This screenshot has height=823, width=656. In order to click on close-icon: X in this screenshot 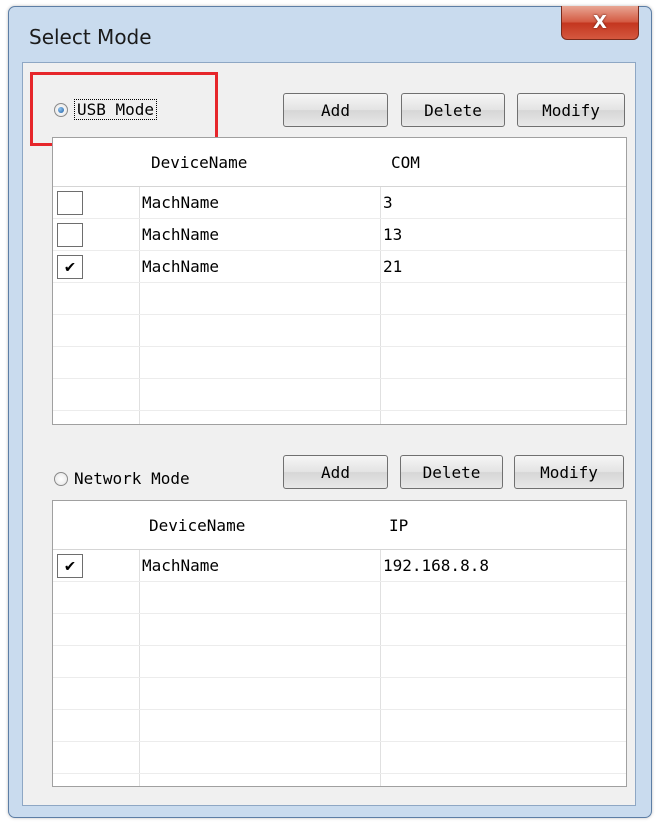, I will do `click(600, 22)`.